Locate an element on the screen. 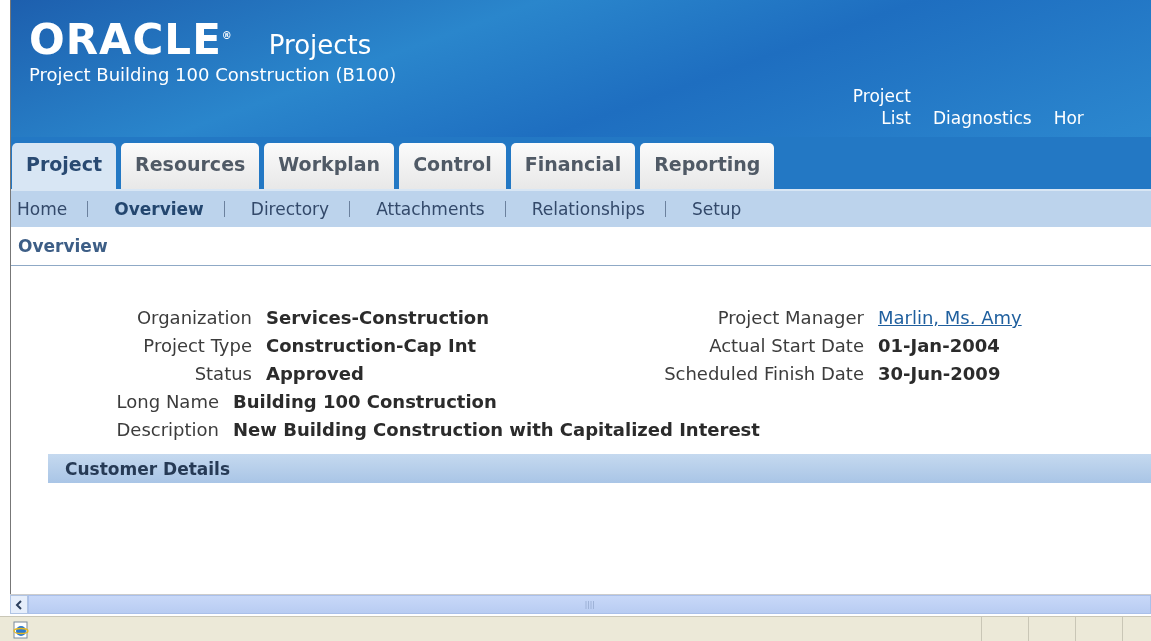 The width and height of the screenshot is (1151, 641). field-value: 30-Jun-2009 is located at coordinates (939, 373).